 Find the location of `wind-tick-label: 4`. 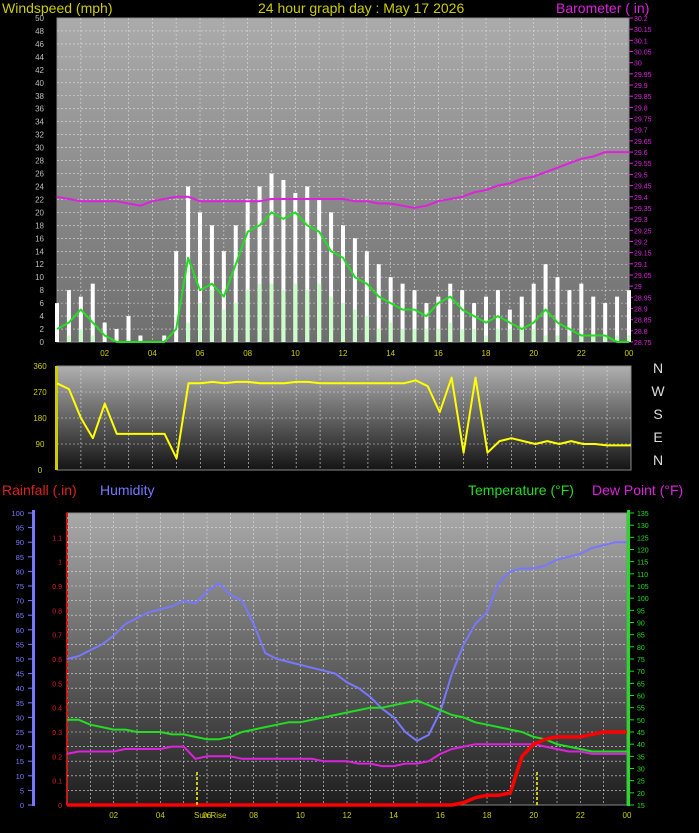

wind-tick-label: 4 is located at coordinates (42, 316).